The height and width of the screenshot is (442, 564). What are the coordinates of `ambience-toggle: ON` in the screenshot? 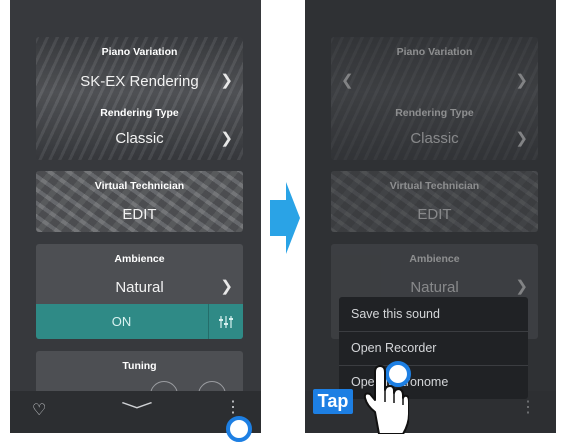 It's located at (139, 321).